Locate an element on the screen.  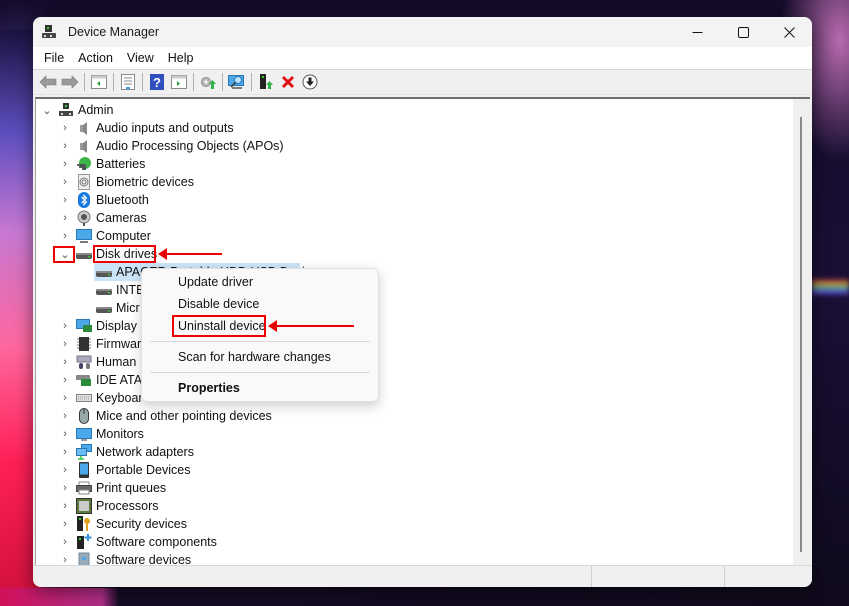
tree-label: Audio inputs and outputs is located at coordinates (165, 128).